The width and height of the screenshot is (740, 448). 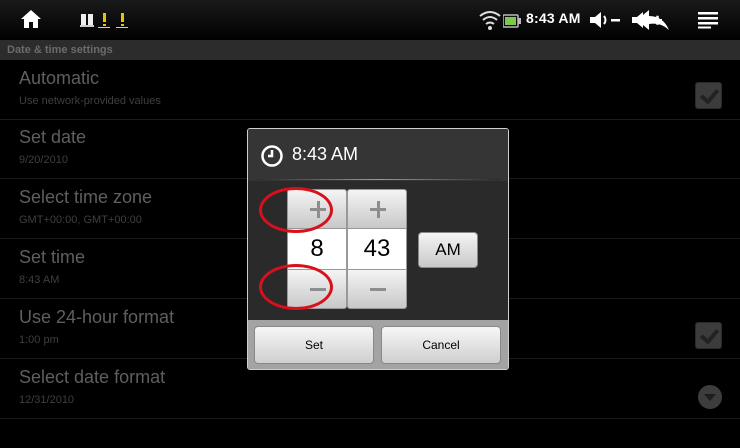 What do you see at coordinates (31, 21) in the screenshot?
I see `home-icon` at bounding box center [31, 21].